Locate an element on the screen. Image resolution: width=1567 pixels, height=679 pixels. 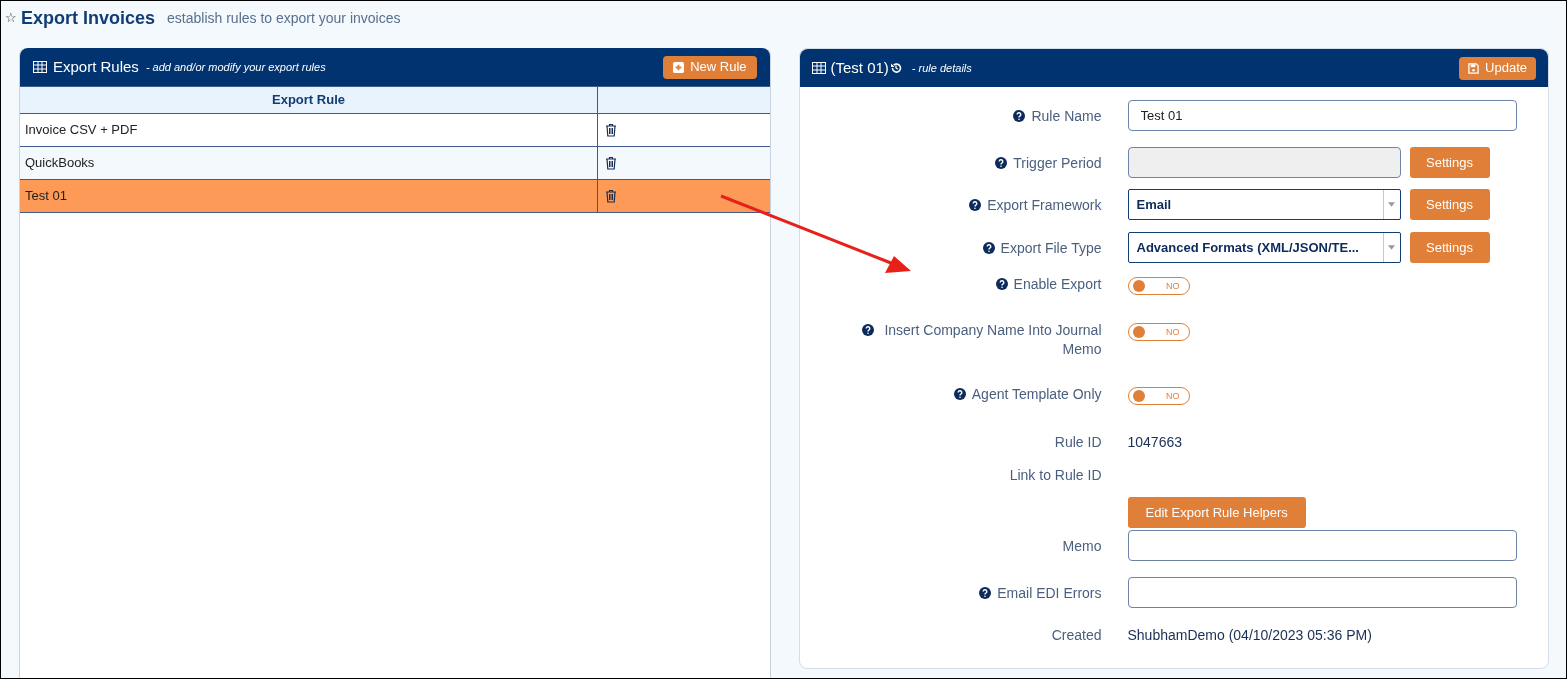
panel-subtitle: - add and/or modify your export rules is located at coordinates (235, 67).